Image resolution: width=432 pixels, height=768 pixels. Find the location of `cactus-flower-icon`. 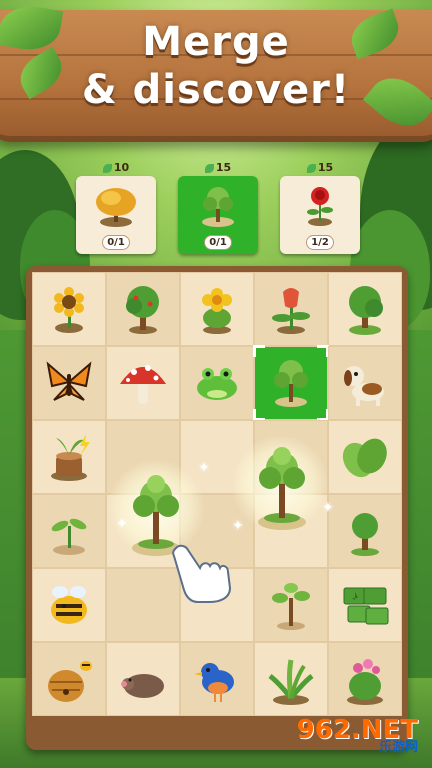

cactus-flower-icon is located at coordinates (217, 309).